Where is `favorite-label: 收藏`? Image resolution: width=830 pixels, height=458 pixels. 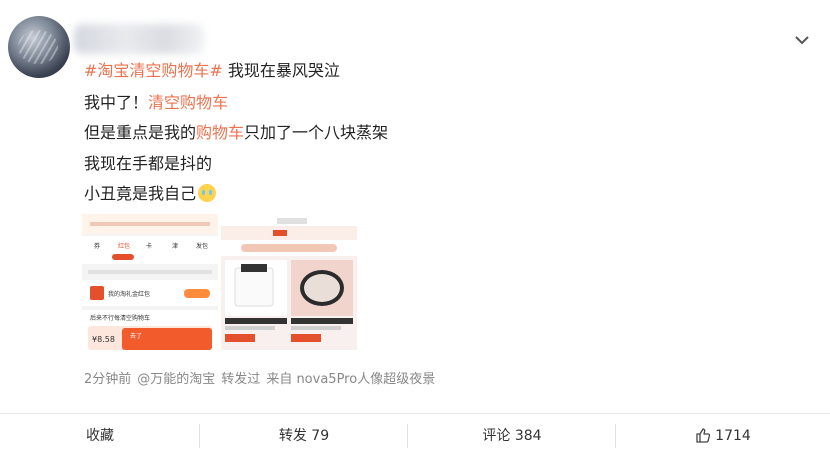 favorite-label: 收藏 is located at coordinates (100, 436).